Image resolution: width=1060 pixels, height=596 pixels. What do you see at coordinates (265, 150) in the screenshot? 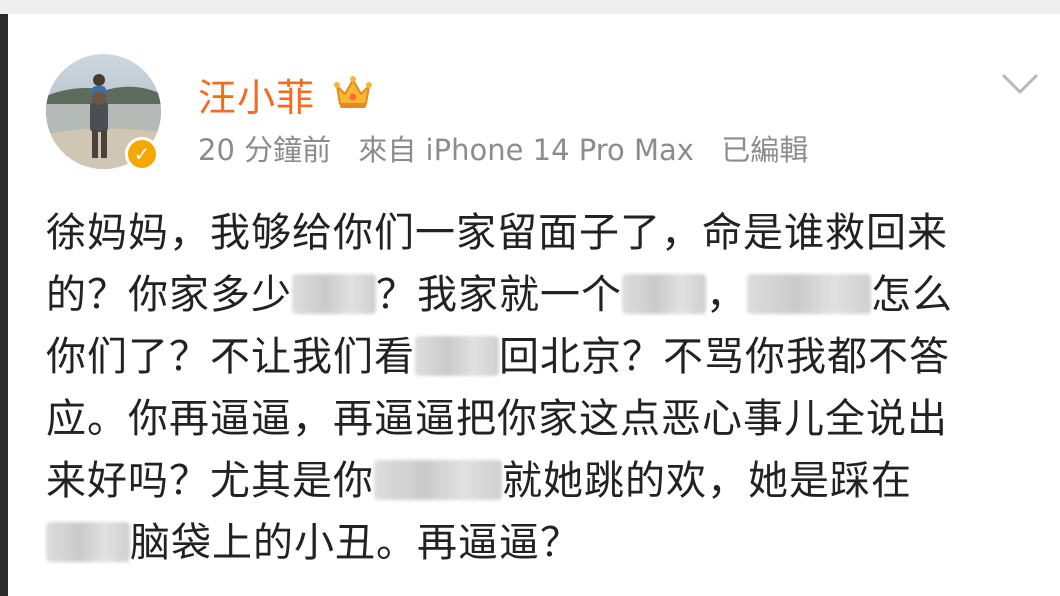
I see `timestamp: 20 分鐘前` at bounding box center [265, 150].